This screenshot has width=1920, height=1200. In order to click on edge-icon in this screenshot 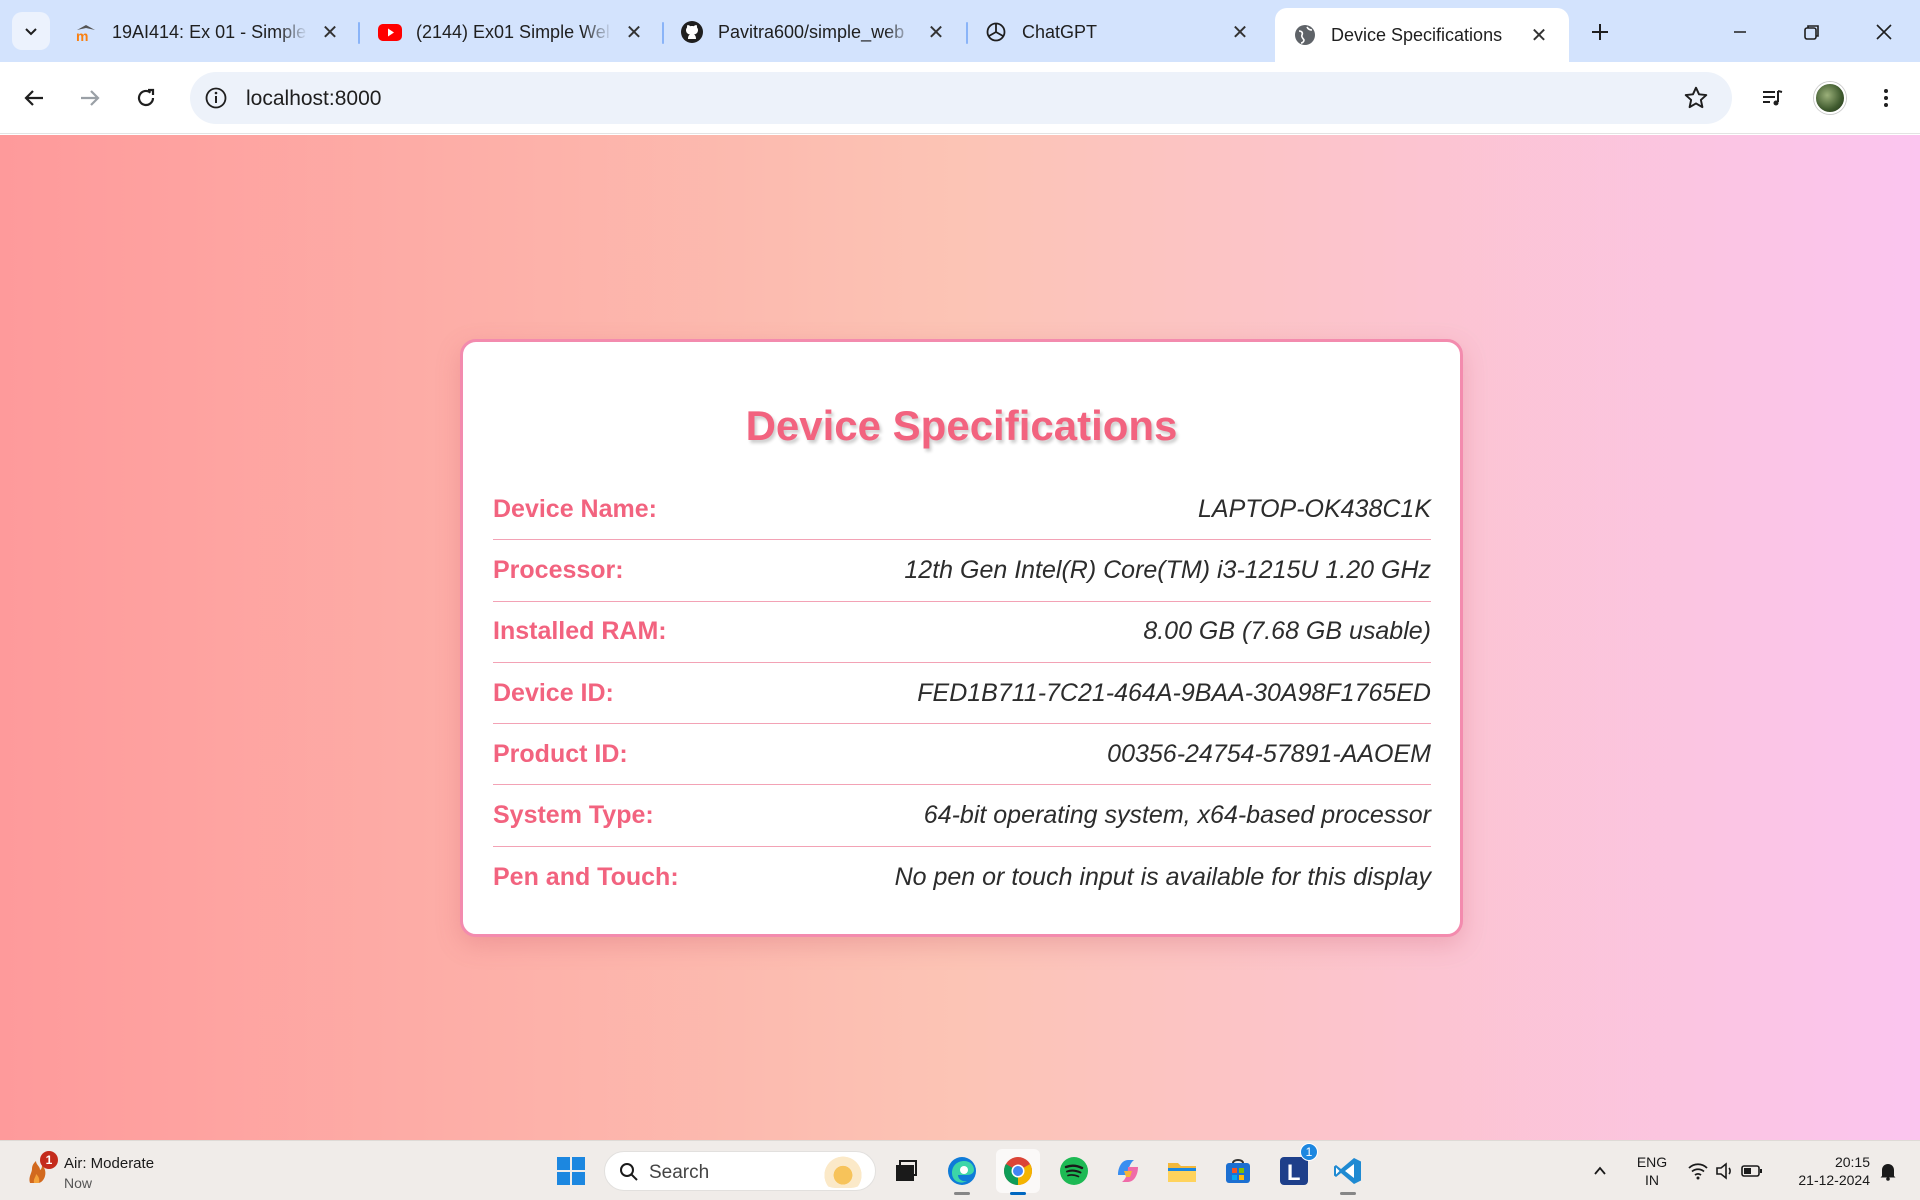, I will do `click(962, 1171)`.